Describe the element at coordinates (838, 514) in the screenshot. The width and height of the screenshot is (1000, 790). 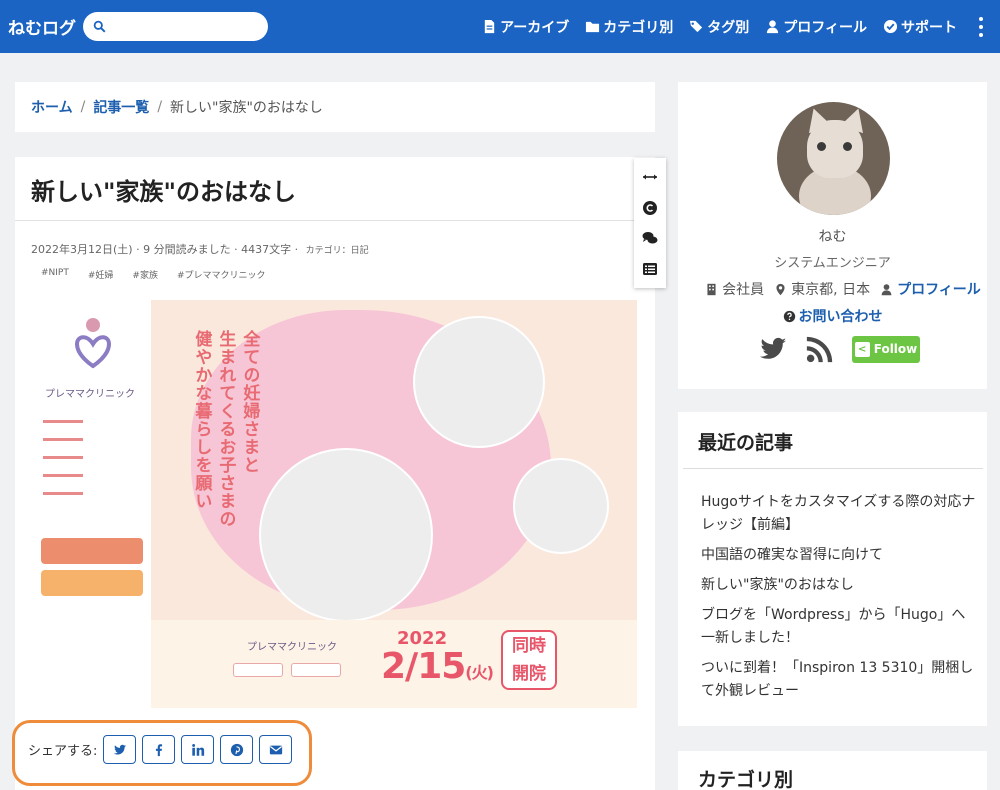
I see `recent-post-link: Hugoサイトをカスタマイズする際の対応ナレッジ【前編】` at that location.